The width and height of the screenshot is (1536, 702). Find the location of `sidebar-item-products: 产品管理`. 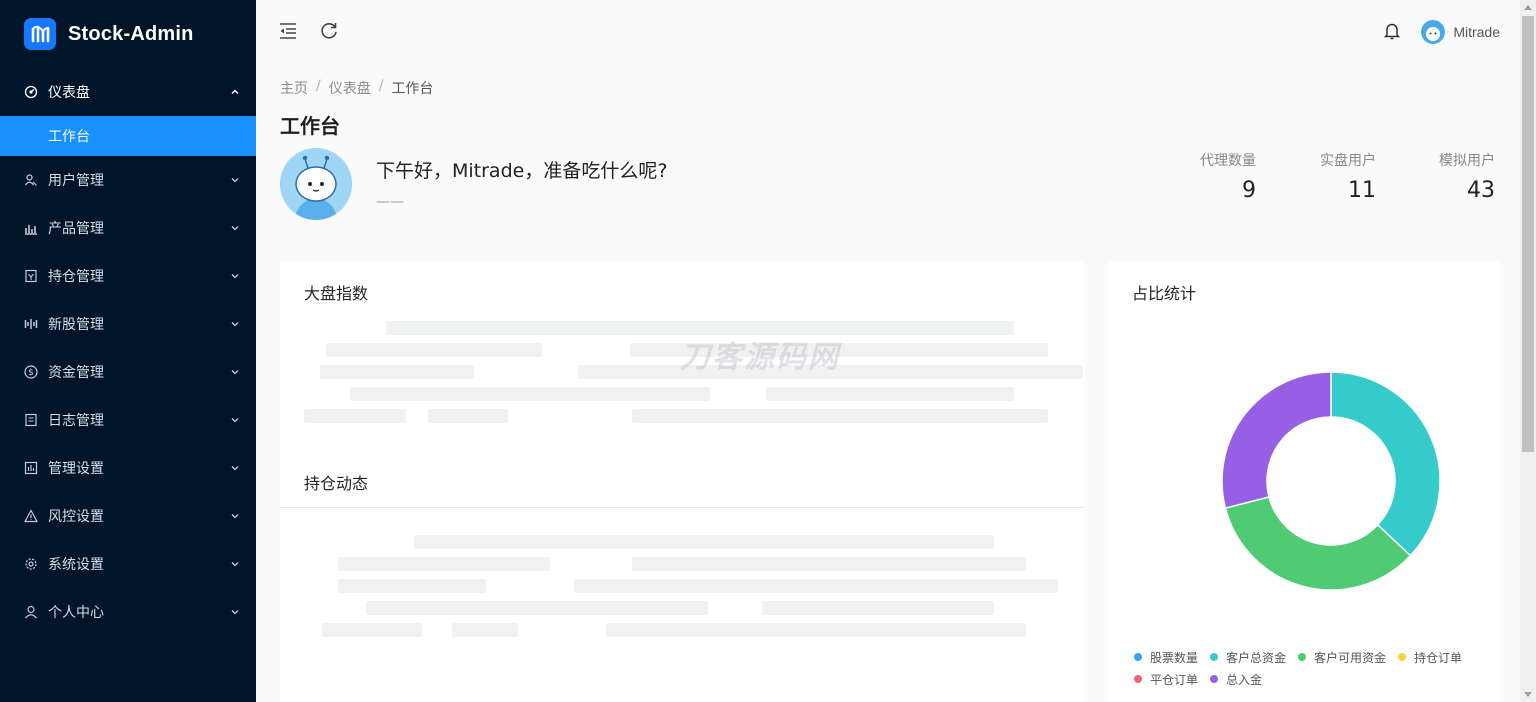

sidebar-item-products: 产品管理 is located at coordinates (128, 228).